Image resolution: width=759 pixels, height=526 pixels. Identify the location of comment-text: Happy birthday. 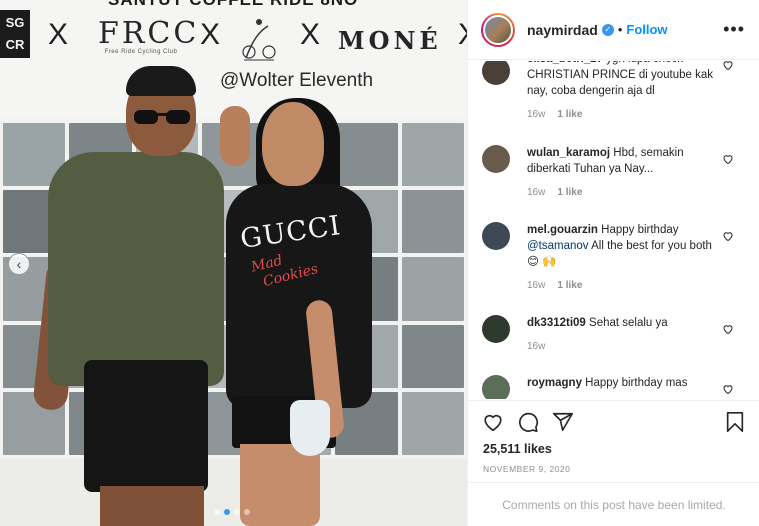
(640, 230).